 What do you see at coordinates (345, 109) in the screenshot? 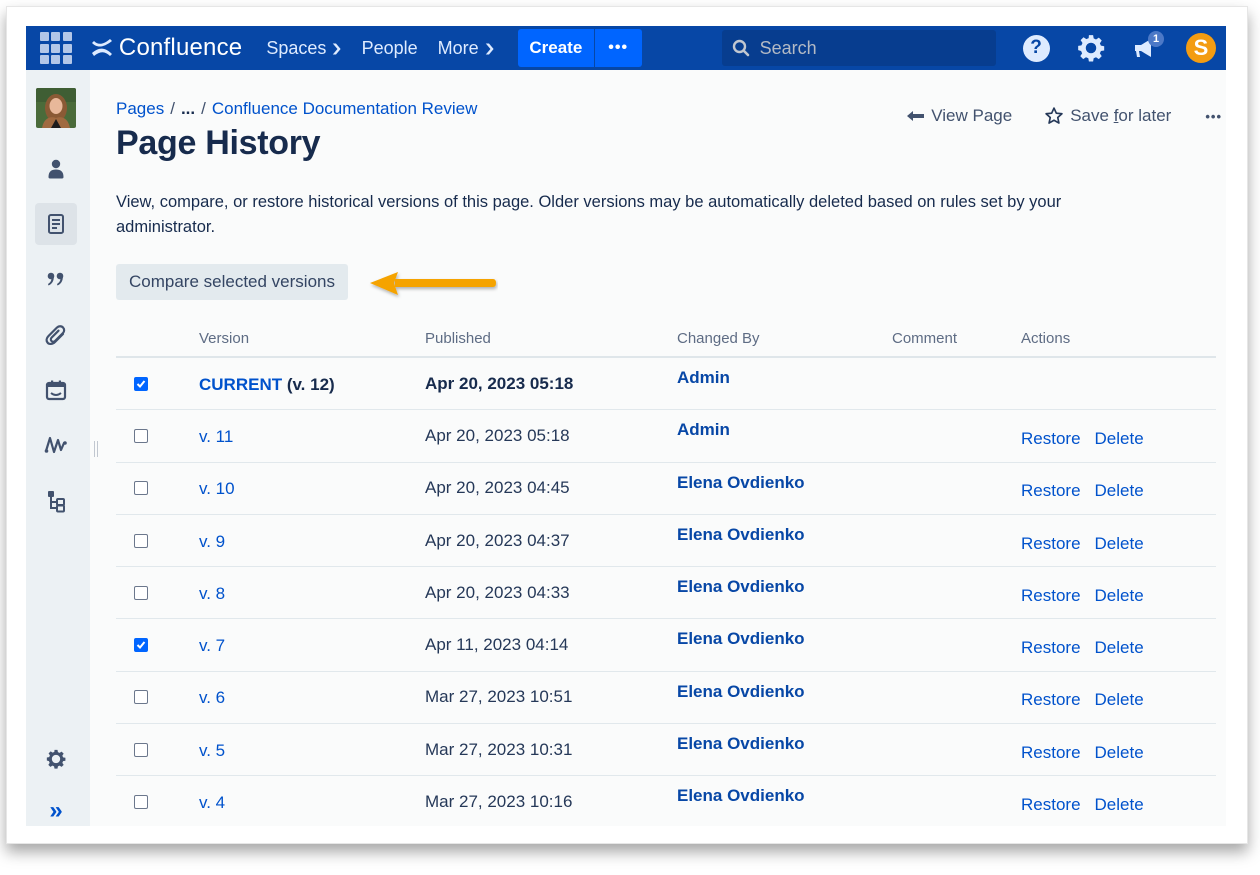
I see `breadcrumb-parent-page: Confluence Documentation Review` at bounding box center [345, 109].